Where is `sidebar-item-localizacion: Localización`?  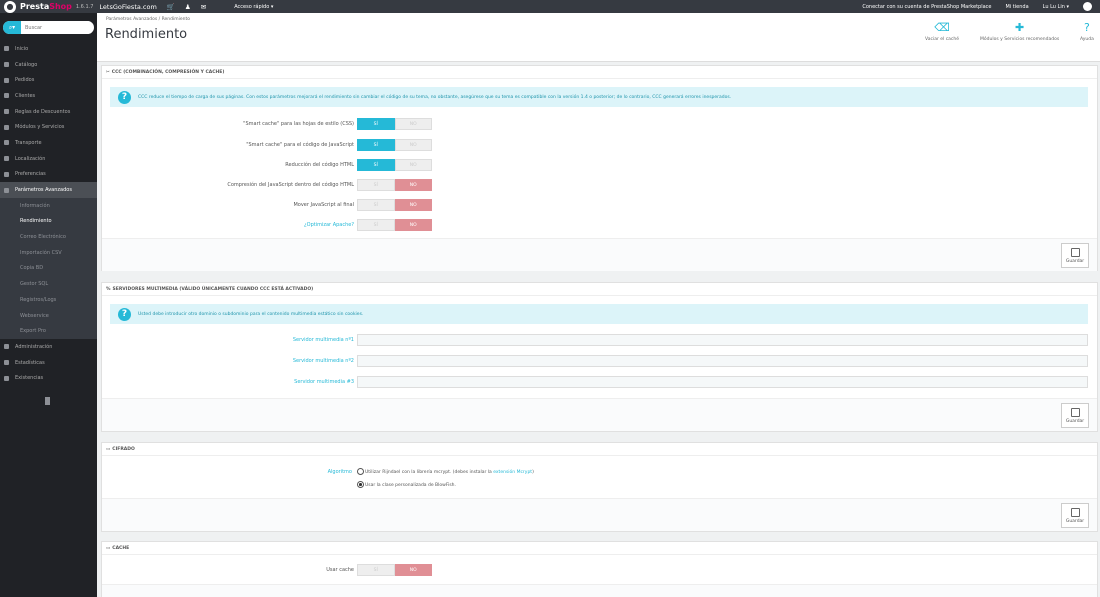 sidebar-item-localizacion: Localización is located at coordinates (48, 159).